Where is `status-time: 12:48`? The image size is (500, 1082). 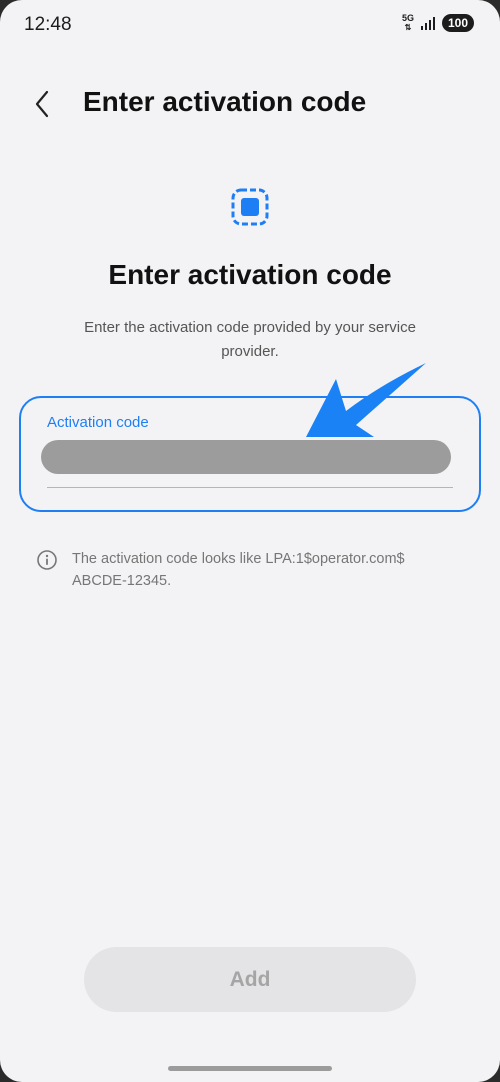
status-time: 12:48 is located at coordinates (48, 24).